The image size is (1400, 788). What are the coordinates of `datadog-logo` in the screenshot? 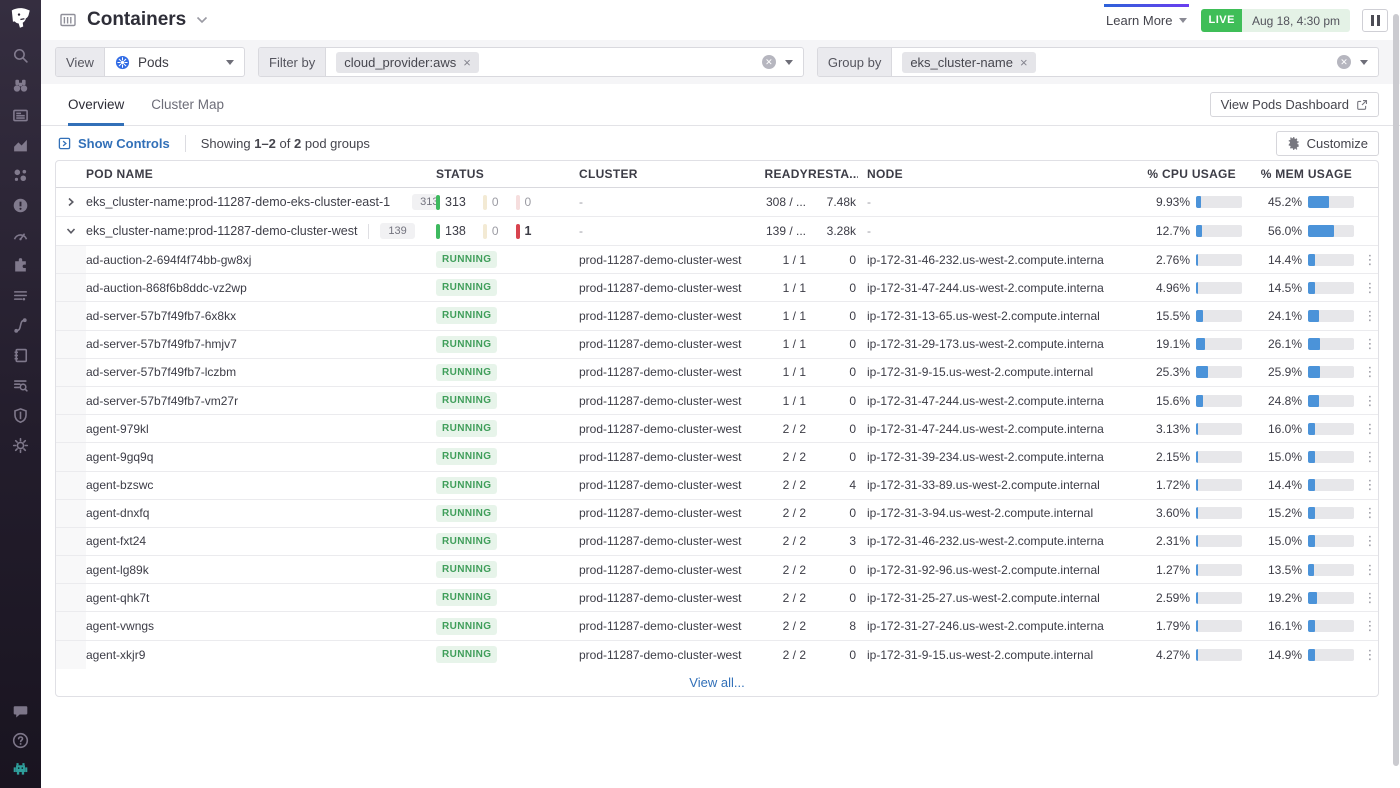 It's located at (21, 19).